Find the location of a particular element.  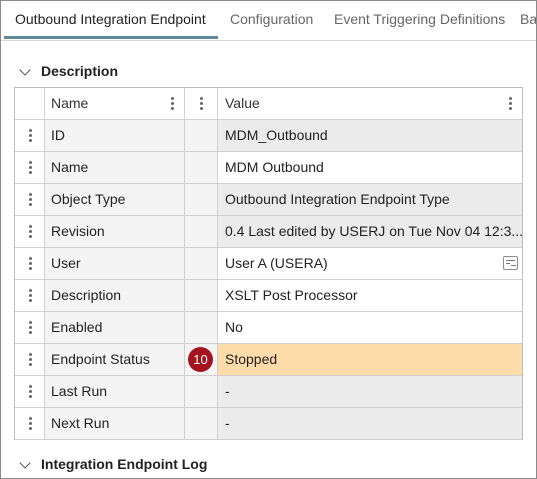

row-name: Name is located at coordinates (115, 167).